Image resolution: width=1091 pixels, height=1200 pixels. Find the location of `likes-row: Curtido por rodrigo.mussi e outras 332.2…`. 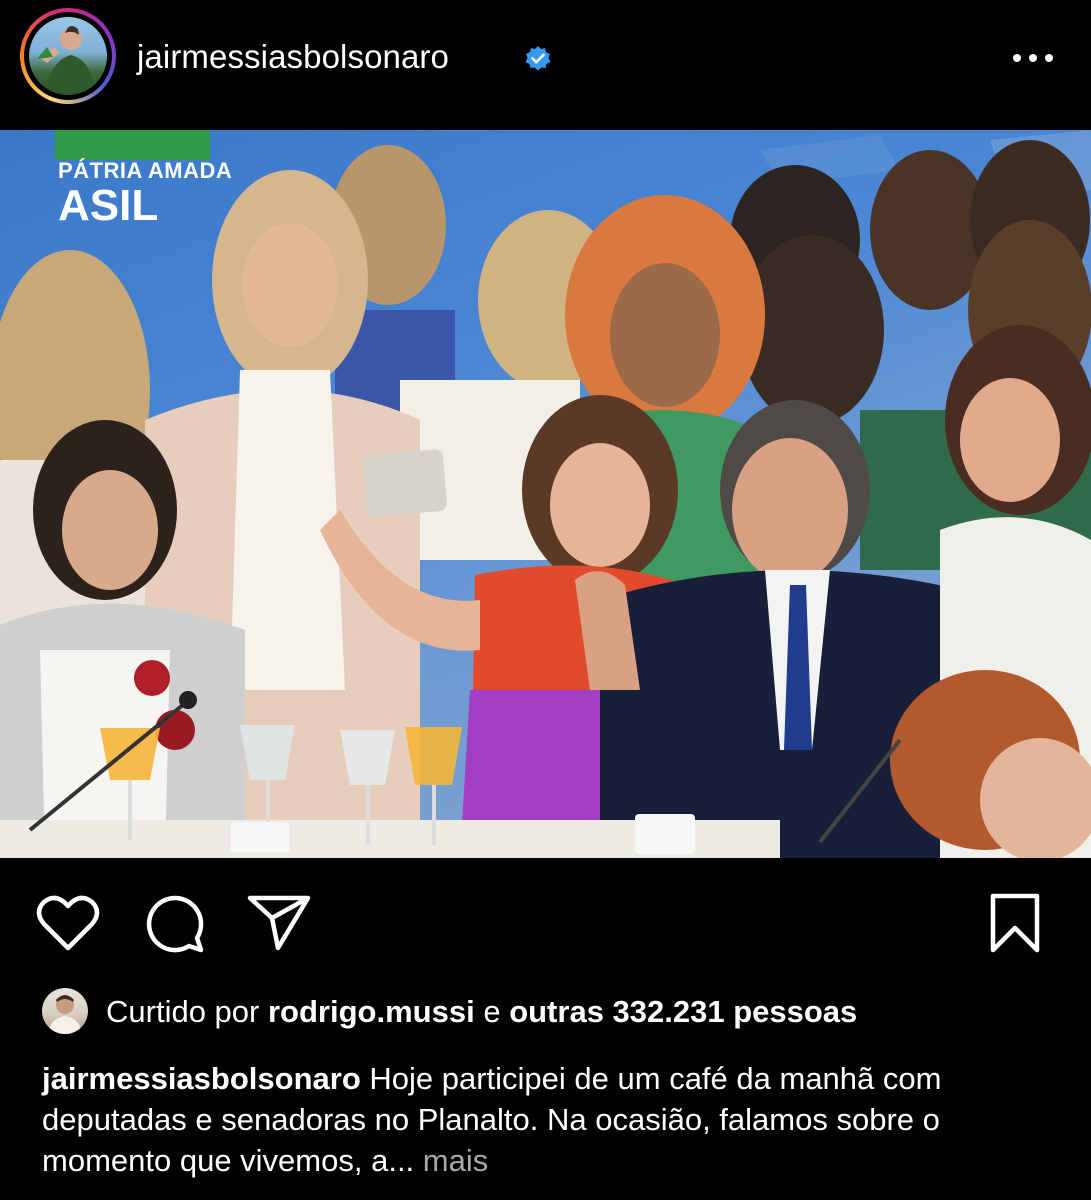

likes-row: Curtido por rodrigo.mussi e outras 332.2… is located at coordinates (557, 1012).